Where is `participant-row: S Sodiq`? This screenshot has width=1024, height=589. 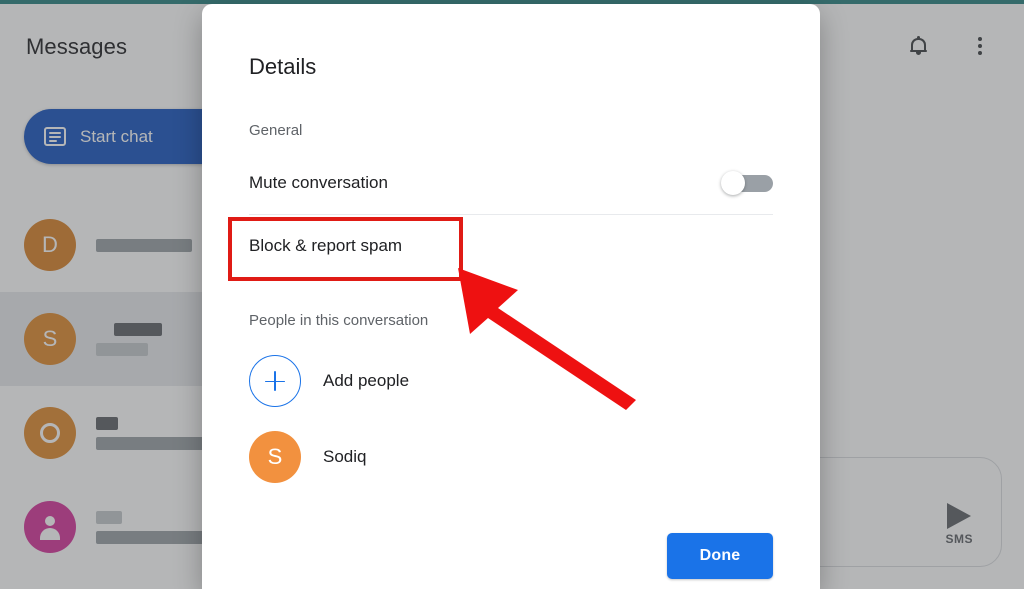
participant-row: S Sodiq is located at coordinates (307, 457).